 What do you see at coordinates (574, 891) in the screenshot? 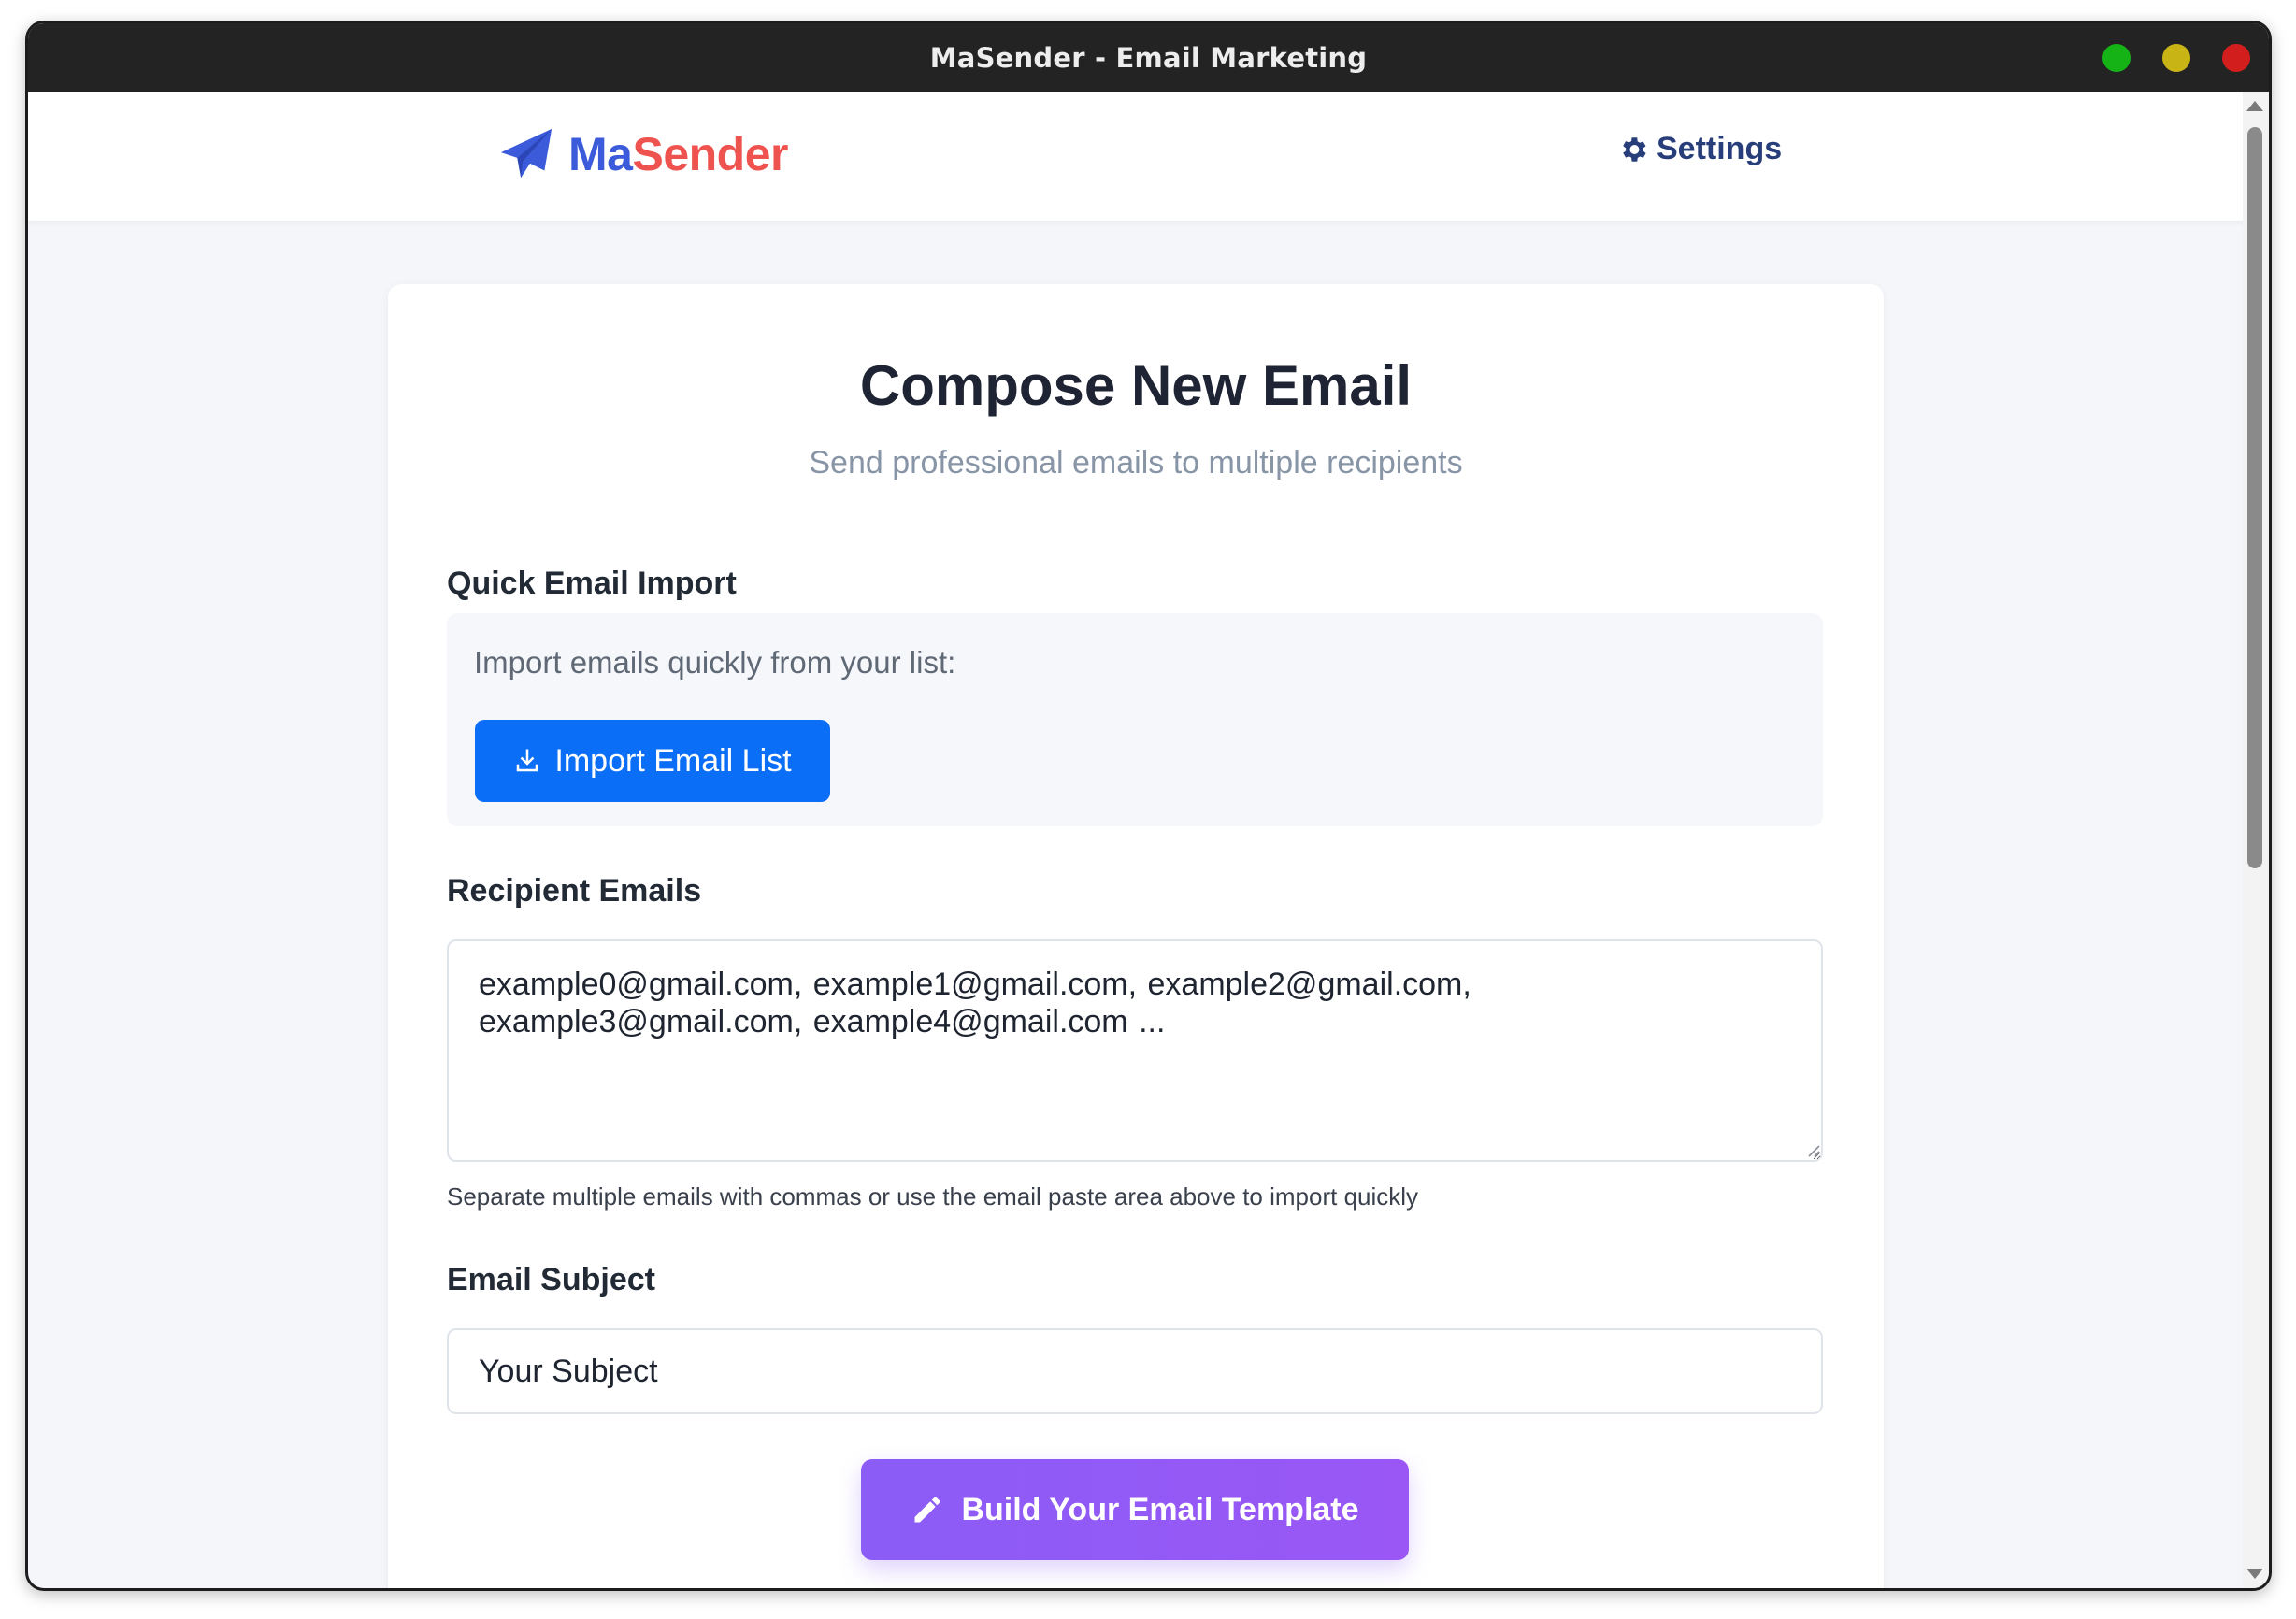
I see `recipients-label: Recipient Emails` at bounding box center [574, 891].